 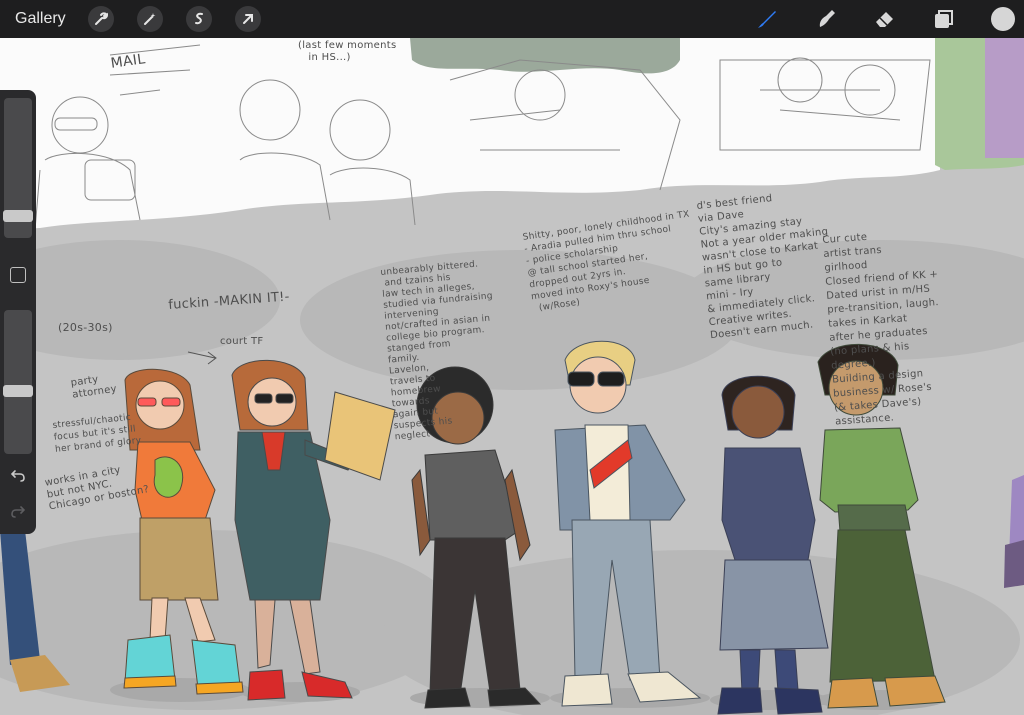 What do you see at coordinates (512, 19) in the screenshot?
I see `top-toolbar: Gallery` at bounding box center [512, 19].